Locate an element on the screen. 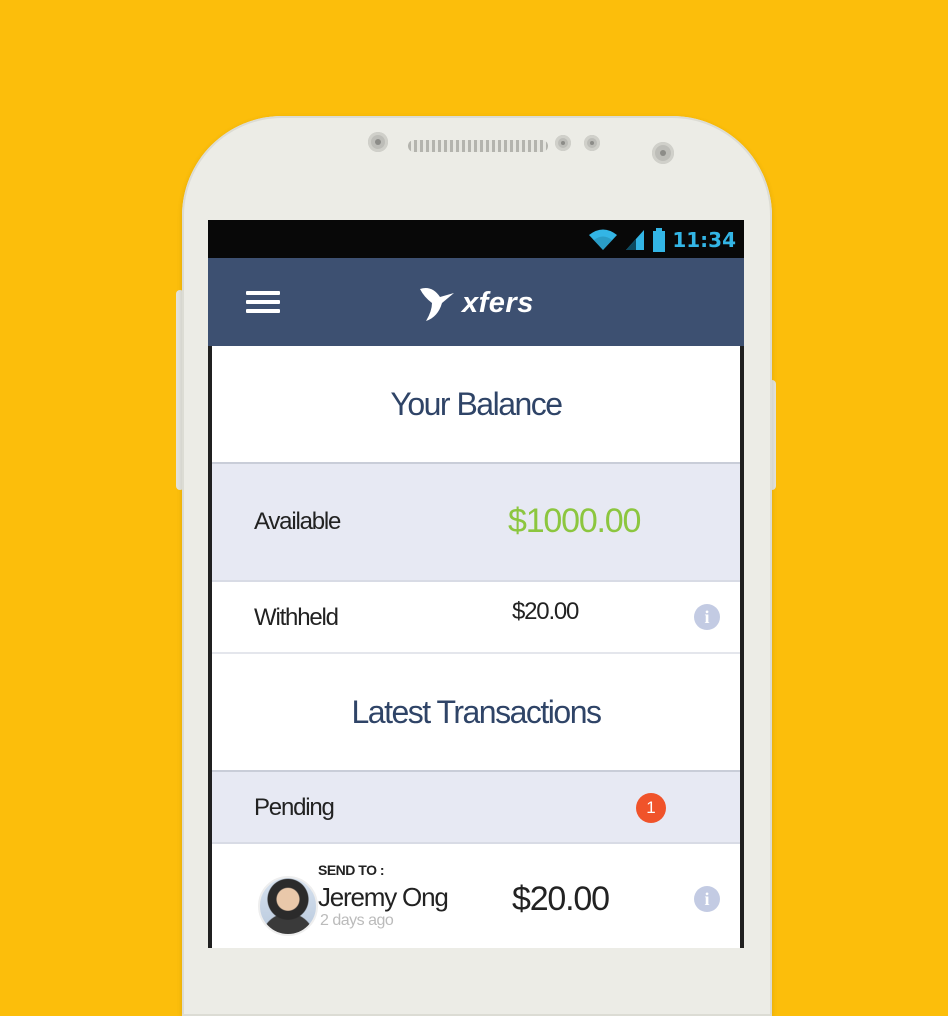 The width and height of the screenshot is (948, 1016). available-row: Available $1000.00 is located at coordinates (476, 523).